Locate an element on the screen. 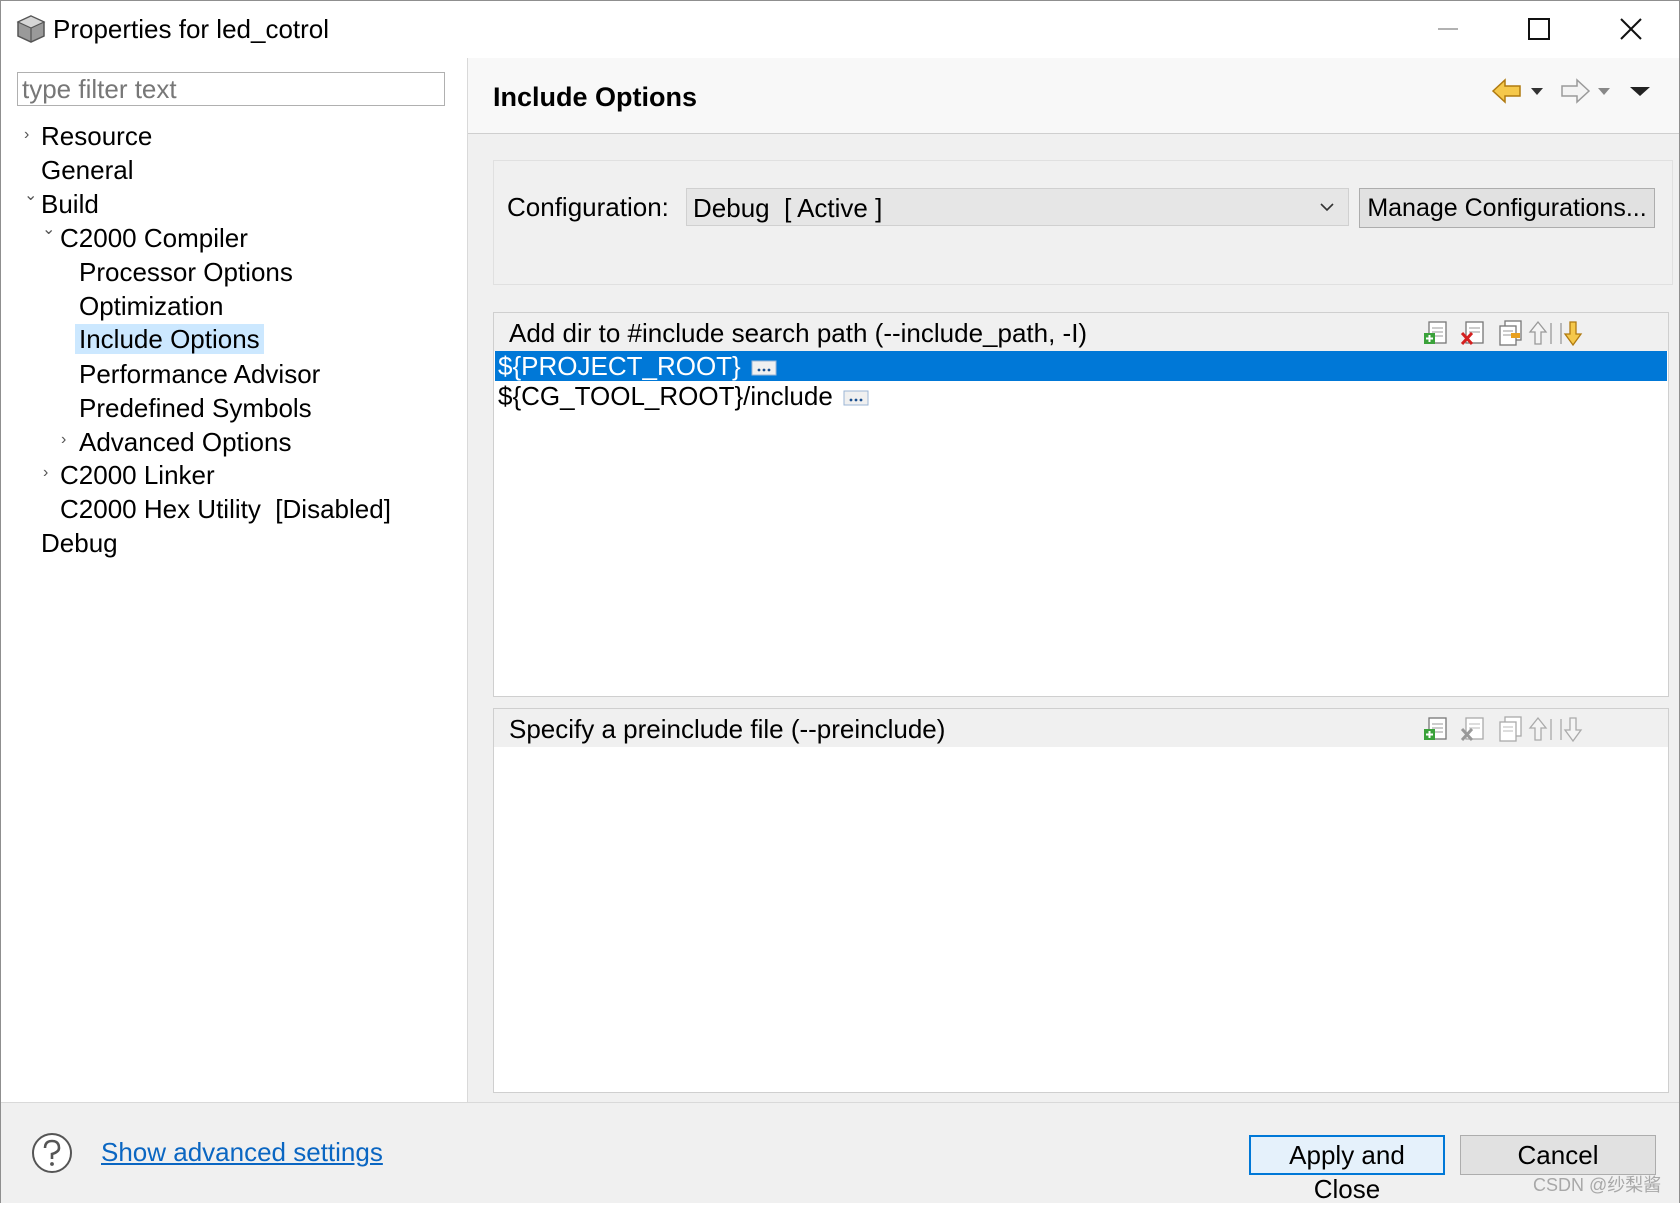 This screenshot has width=1680, height=1206. minimize-icon is located at coordinates (1448, 29).